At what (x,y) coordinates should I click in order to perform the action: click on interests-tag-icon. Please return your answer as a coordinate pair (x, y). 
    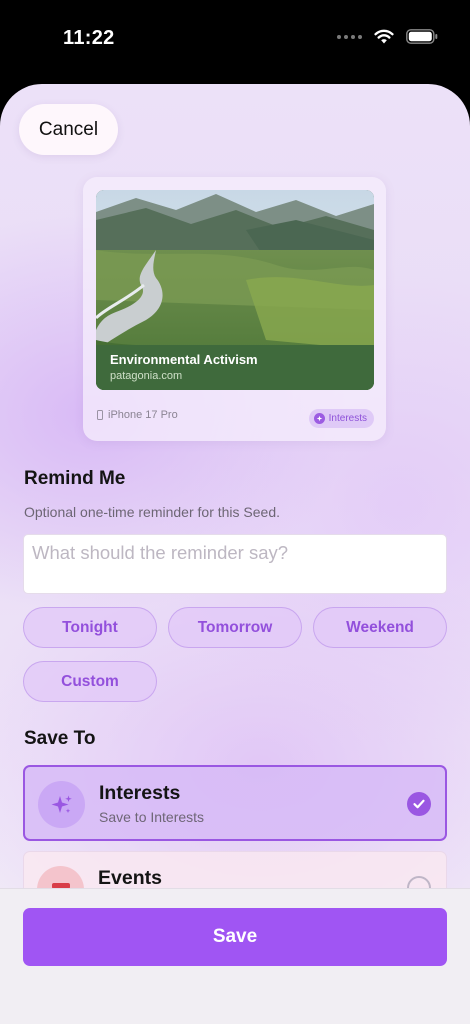
    Looking at the image, I should click on (319, 418).